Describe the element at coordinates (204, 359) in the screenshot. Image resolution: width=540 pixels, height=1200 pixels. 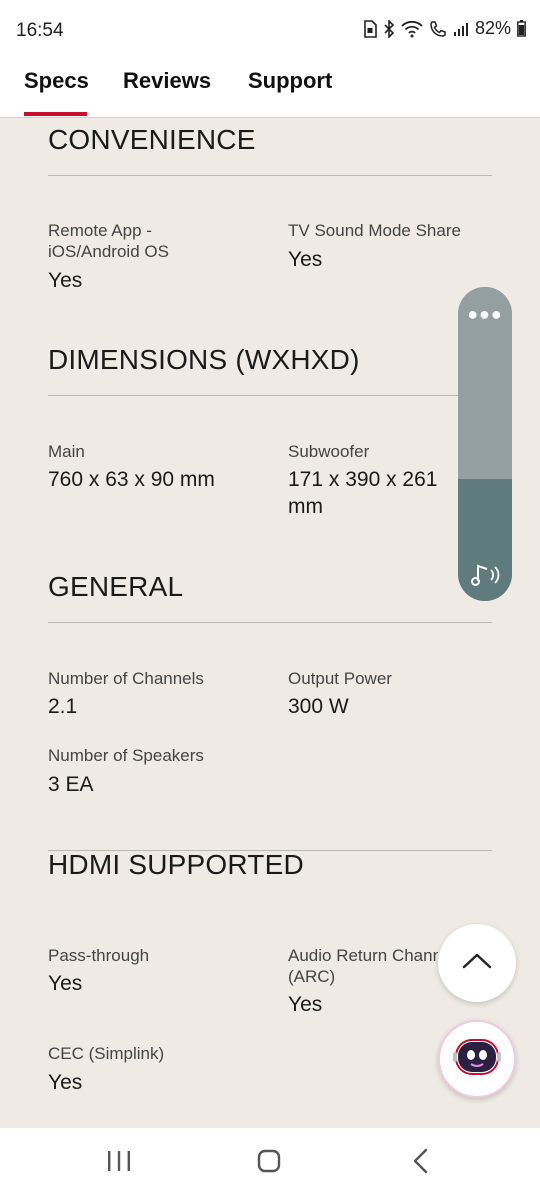
I see `section-title-dimensions: DIMENSIONS (WXHXD)` at that location.